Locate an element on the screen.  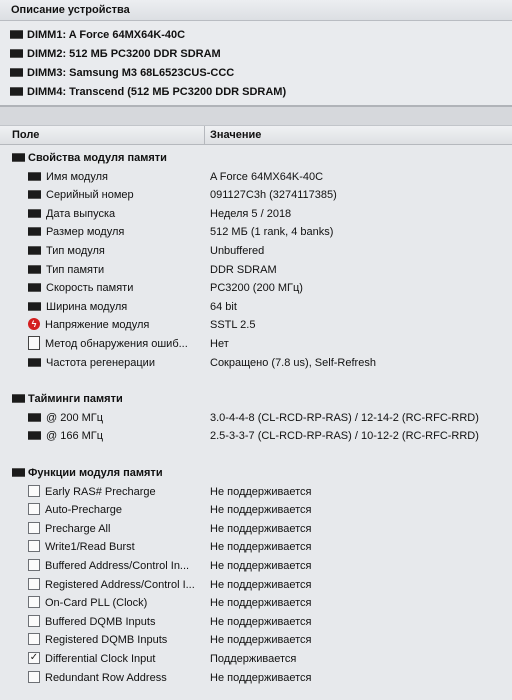
table-row: Размер модуля 512 МБ (1 rank, 4 banks) is located at coordinates (256, 232).